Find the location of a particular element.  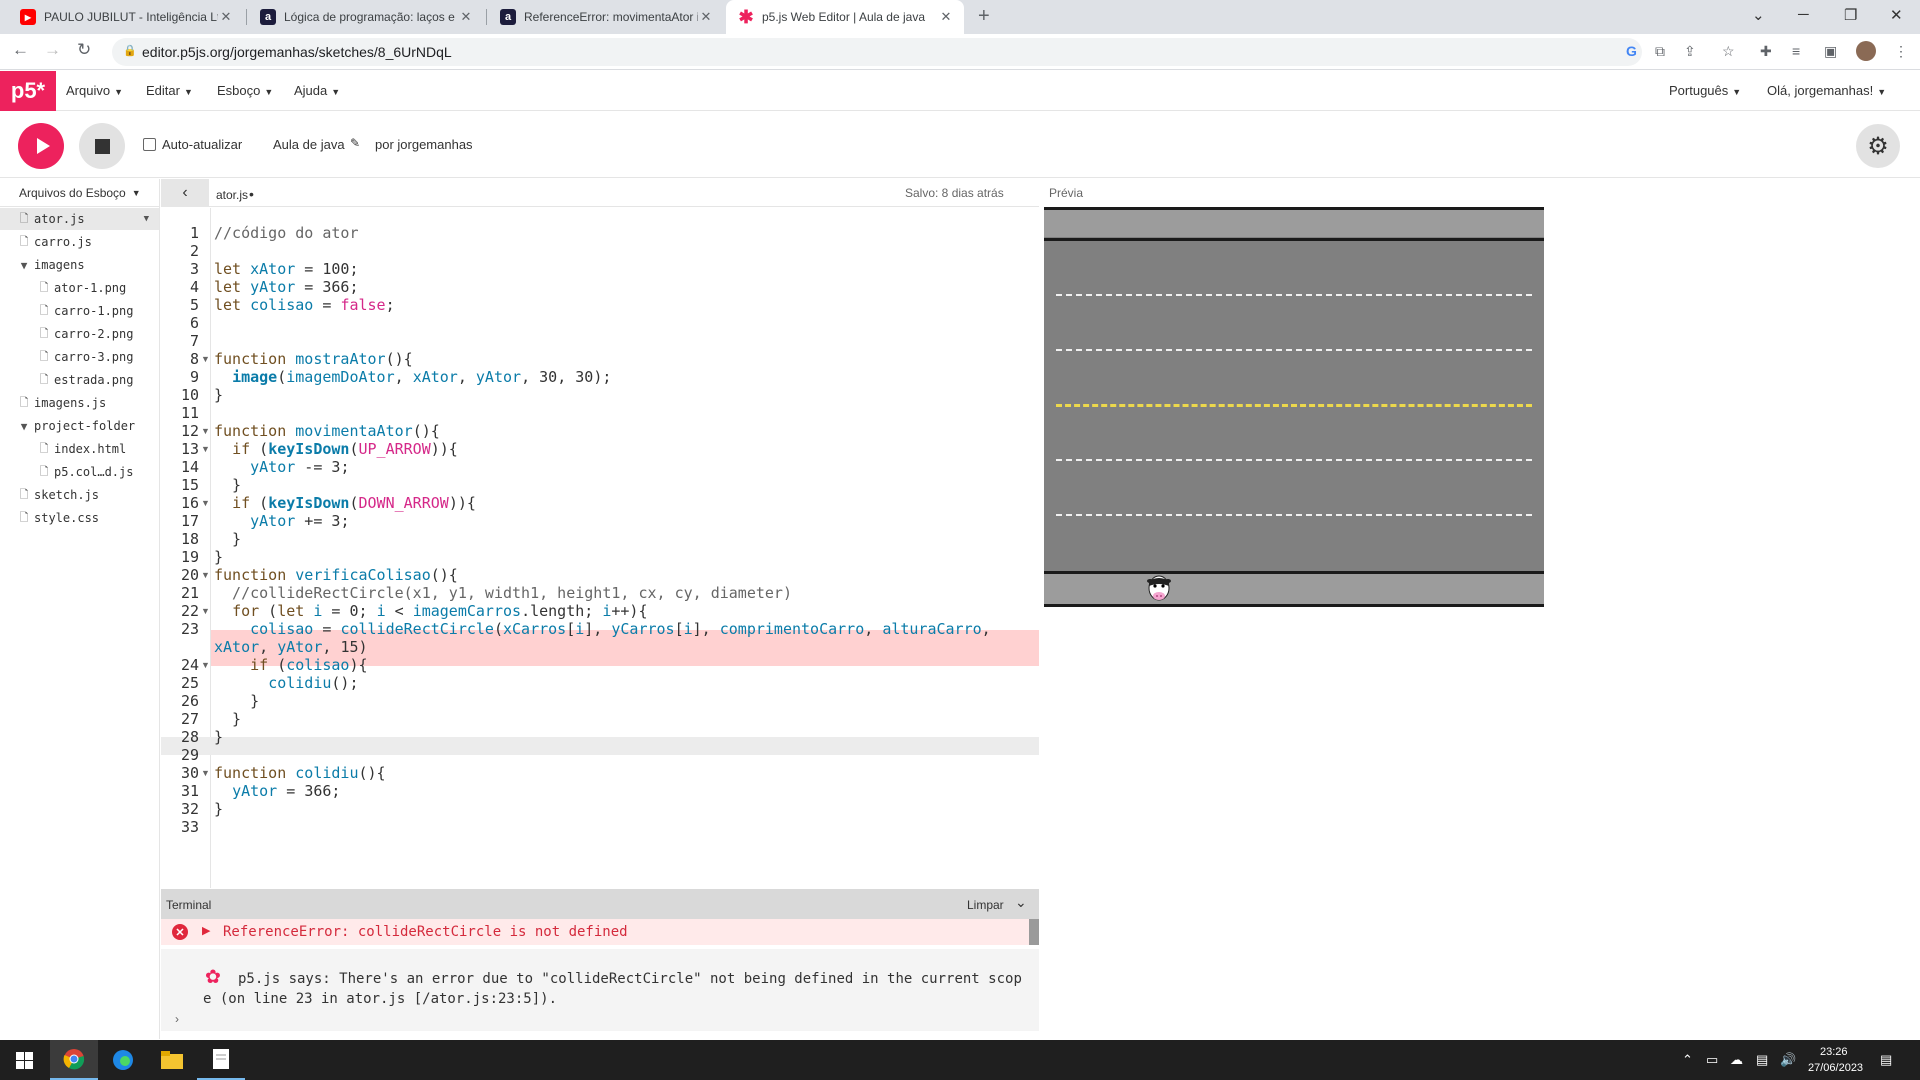

code-line: xAtor, yAtor, 15) is located at coordinates (291, 647).